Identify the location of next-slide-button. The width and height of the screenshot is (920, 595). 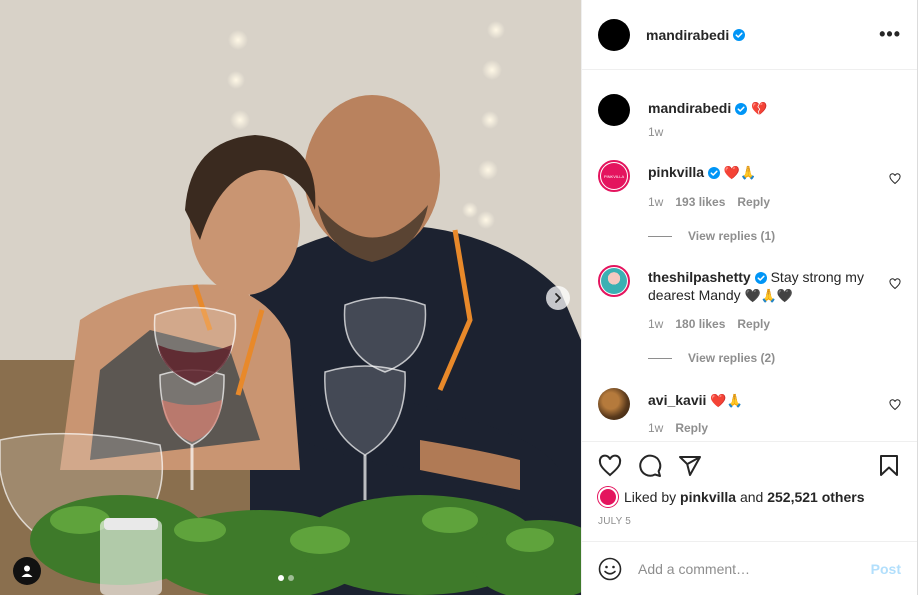
(558, 298).